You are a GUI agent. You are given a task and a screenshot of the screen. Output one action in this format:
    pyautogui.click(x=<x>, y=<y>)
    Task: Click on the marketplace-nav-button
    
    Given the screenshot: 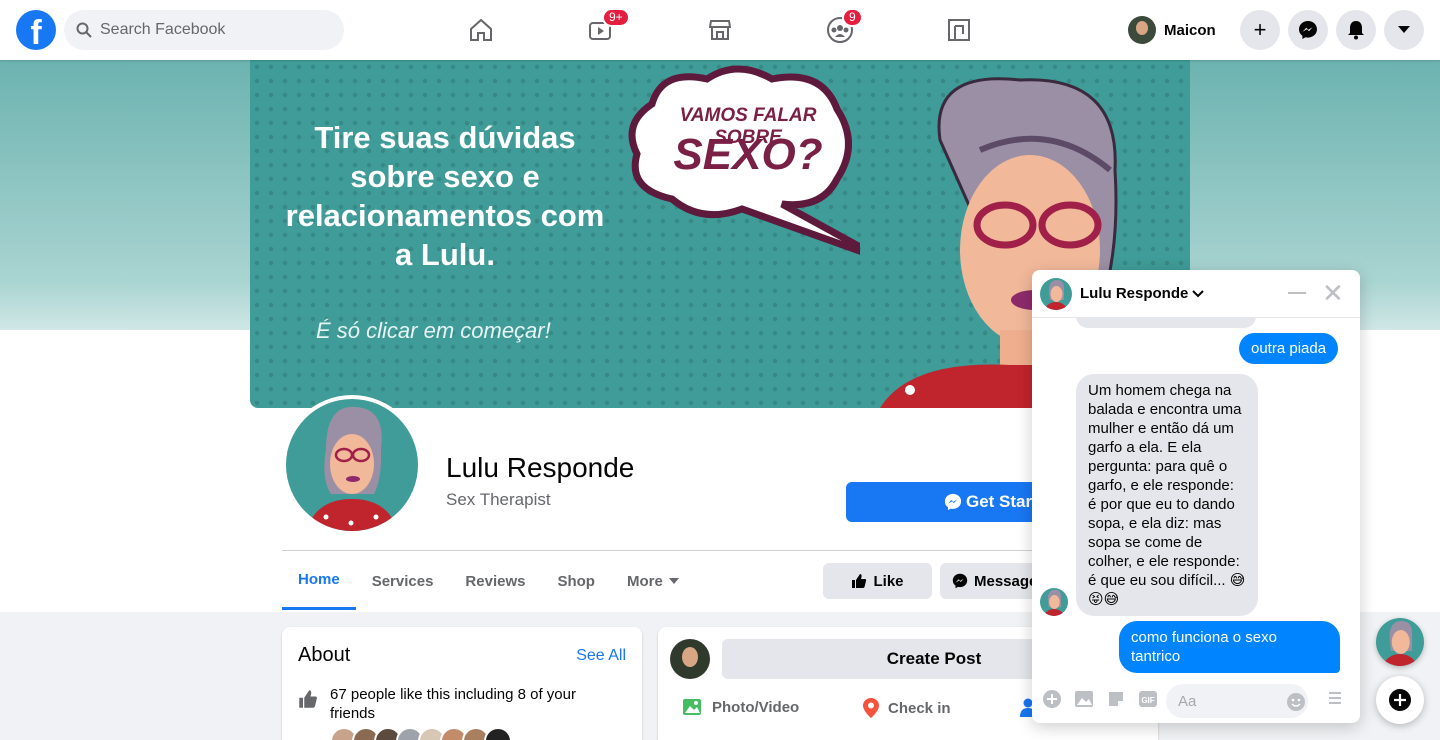 What is the action you would take?
    pyautogui.click(x=720, y=30)
    